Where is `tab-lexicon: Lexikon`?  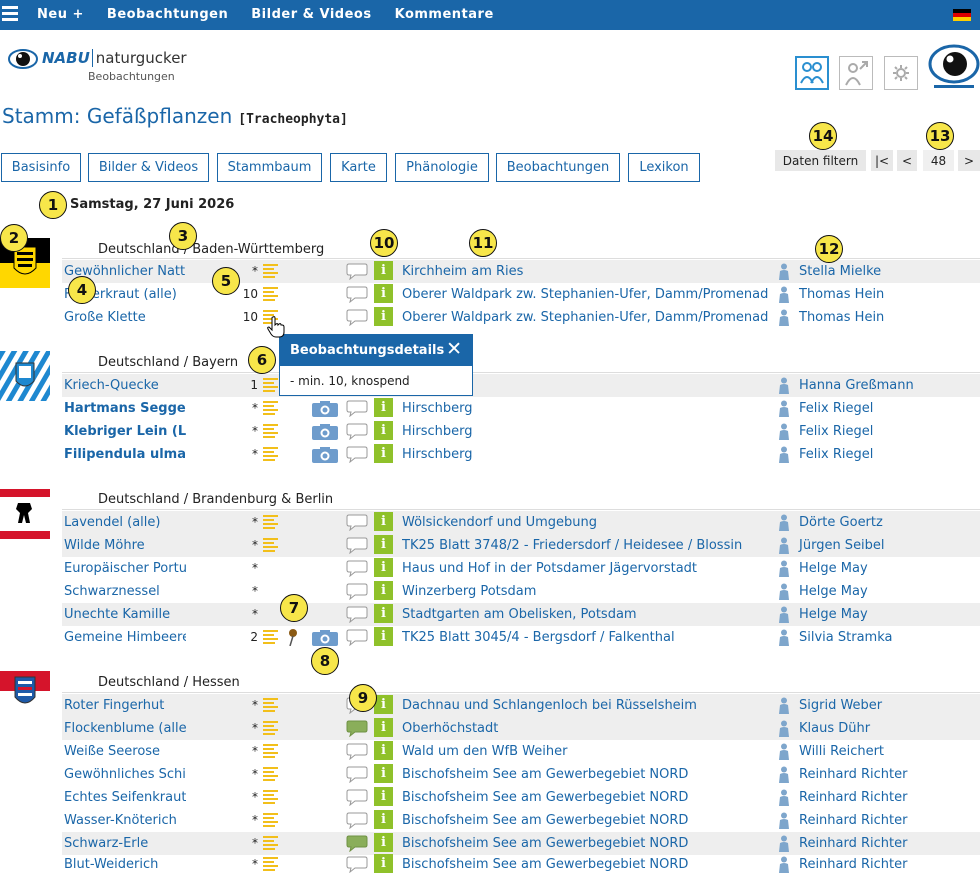 tab-lexicon: Lexikon is located at coordinates (664, 167).